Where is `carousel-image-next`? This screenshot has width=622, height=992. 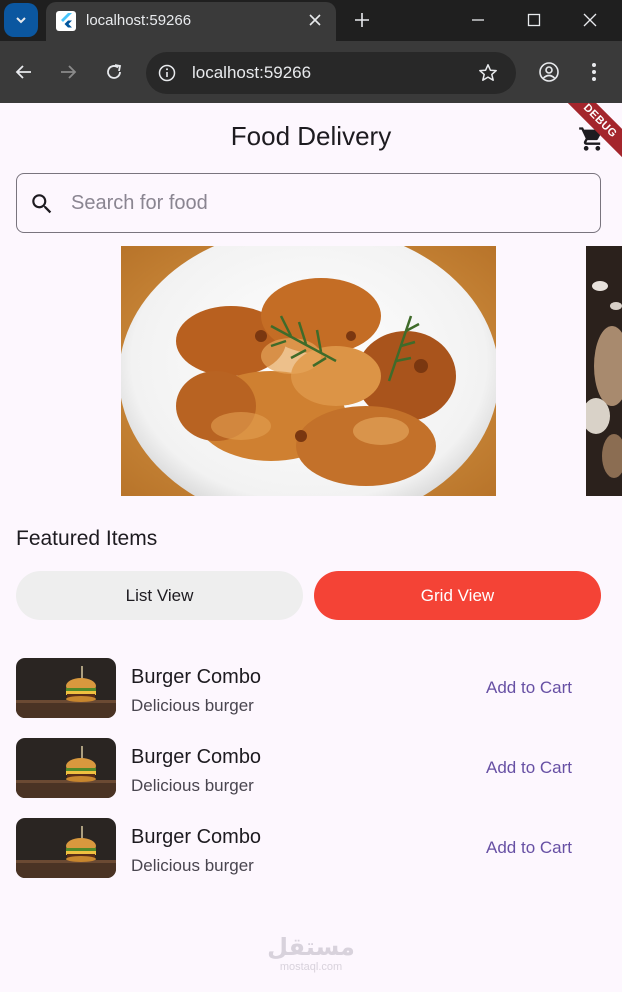
carousel-image-next is located at coordinates (604, 371).